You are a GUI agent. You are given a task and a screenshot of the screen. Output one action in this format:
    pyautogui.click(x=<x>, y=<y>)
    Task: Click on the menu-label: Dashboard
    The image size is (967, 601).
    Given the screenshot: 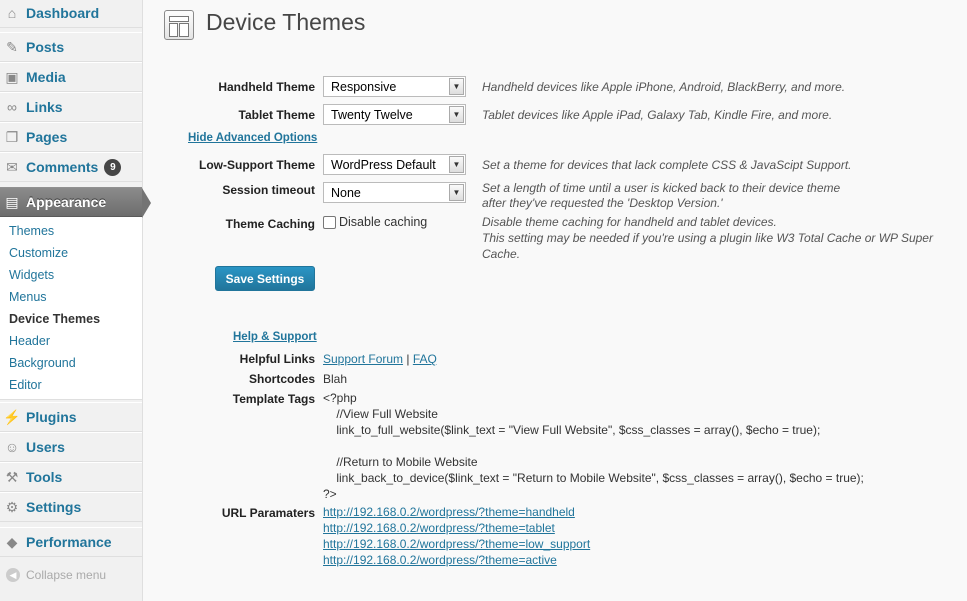 What is the action you would take?
    pyautogui.click(x=63, y=13)
    